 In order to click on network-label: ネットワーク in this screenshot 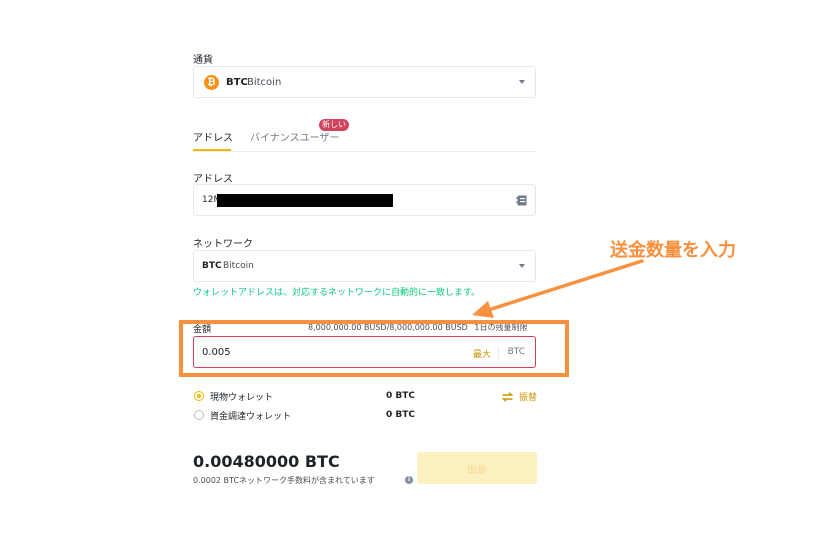, I will do `click(223, 244)`.